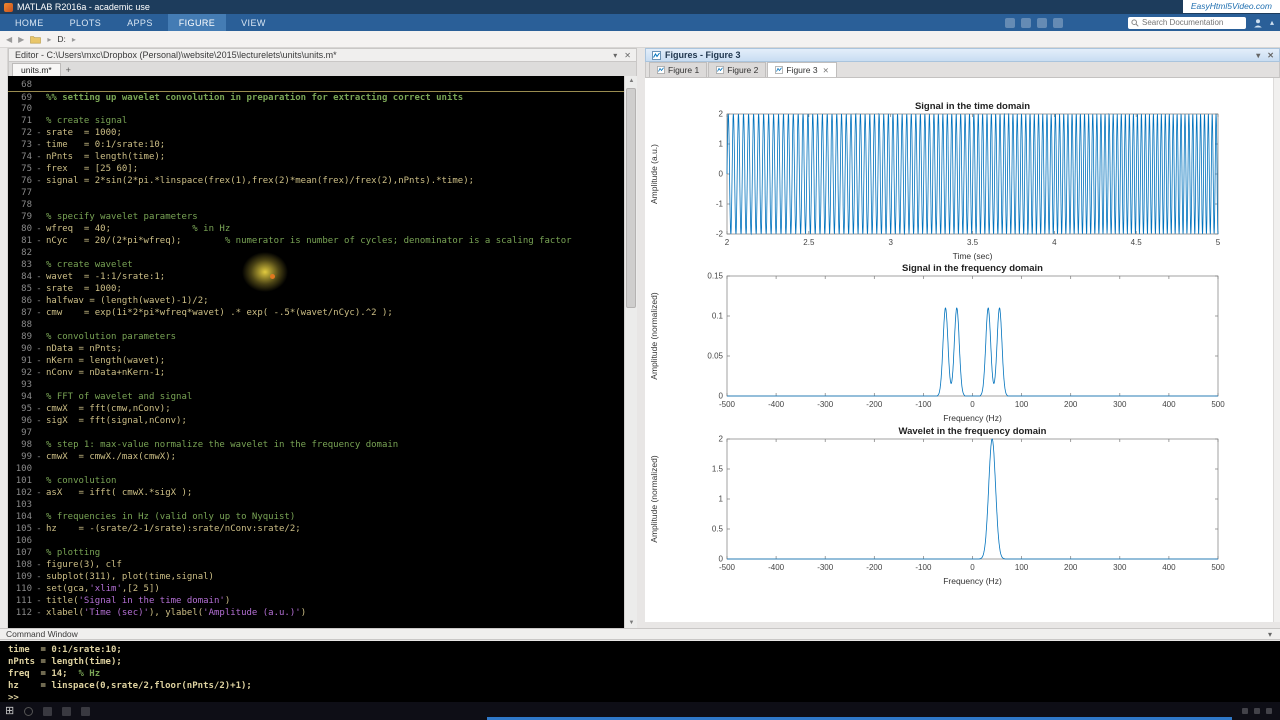 This screenshot has width=1280, height=720. Describe the element at coordinates (715, 356) in the screenshot. I see `svg-text: 0.05` at that location.